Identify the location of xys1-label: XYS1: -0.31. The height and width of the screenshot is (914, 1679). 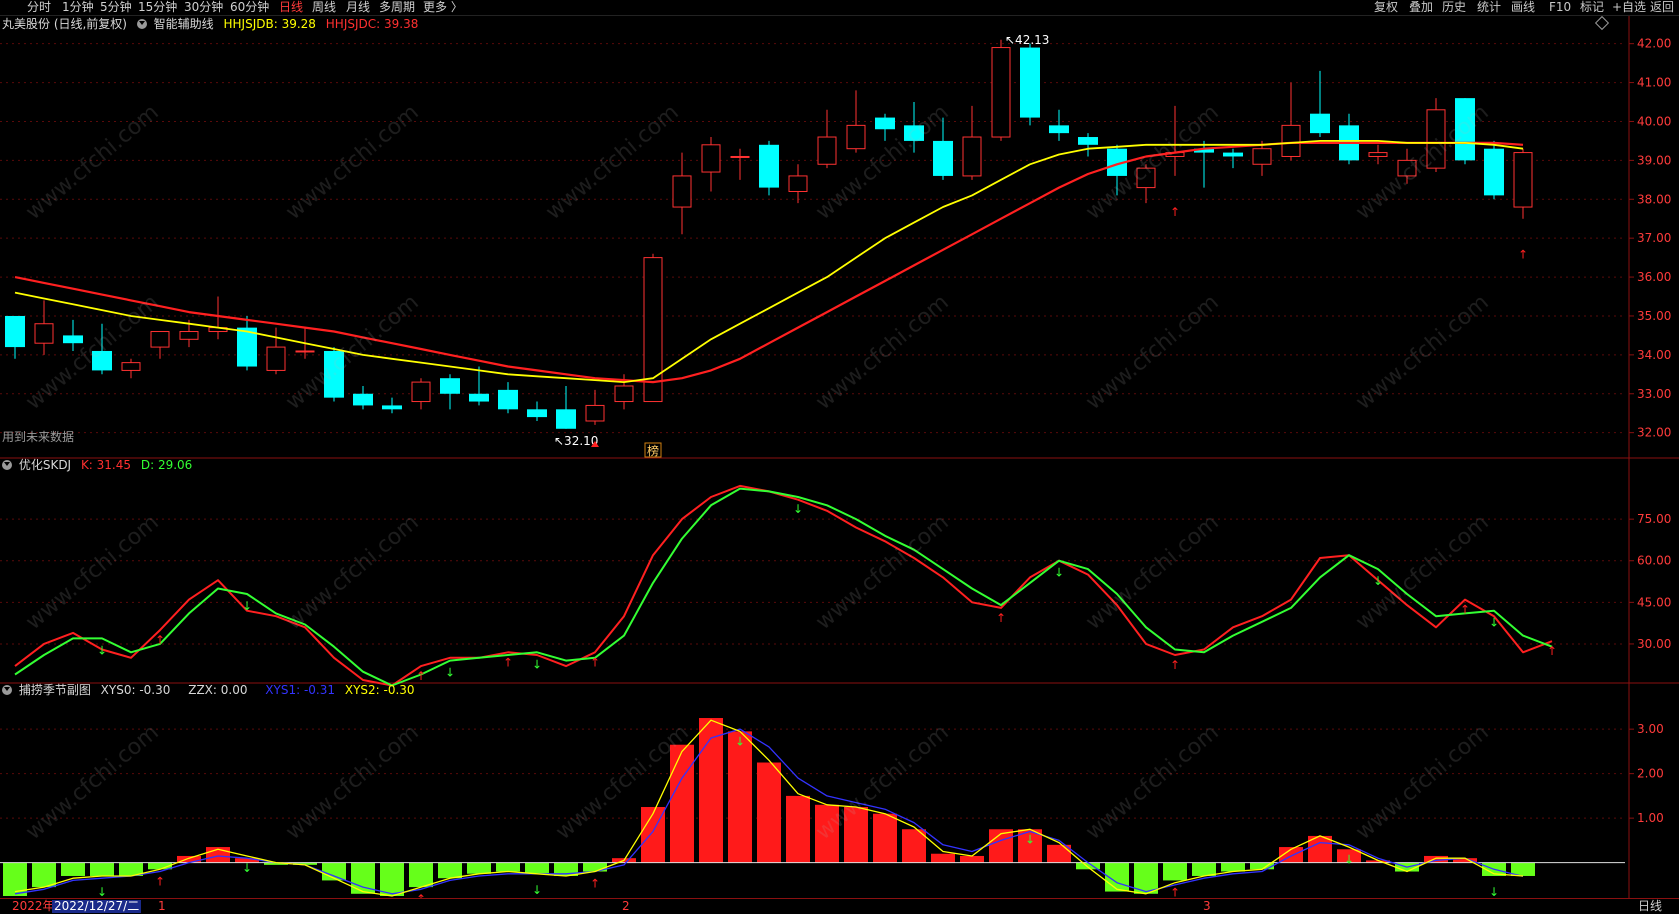
(300, 690).